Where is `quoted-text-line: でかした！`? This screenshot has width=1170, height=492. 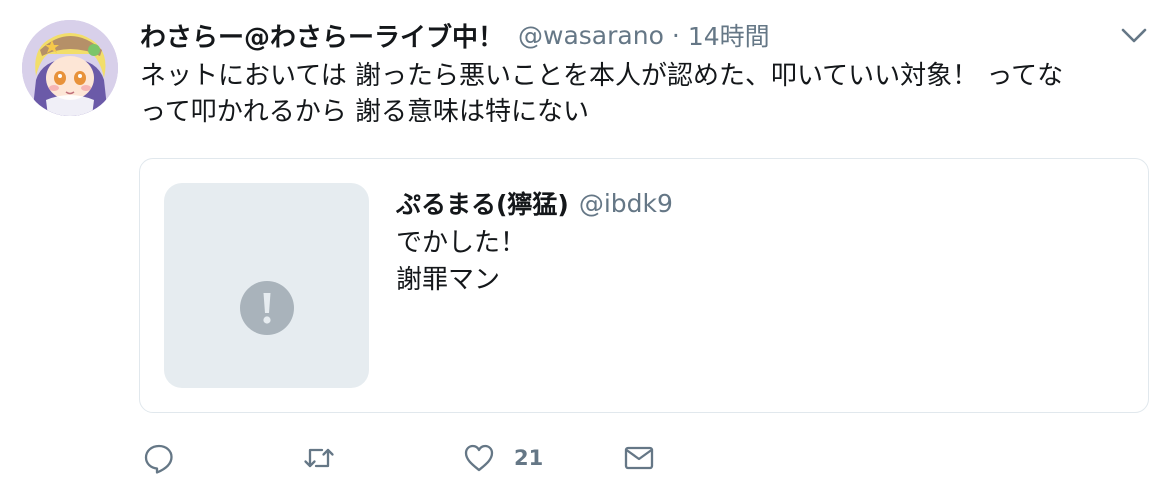 quoted-text-line: でかした！ is located at coordinates (461, 243).